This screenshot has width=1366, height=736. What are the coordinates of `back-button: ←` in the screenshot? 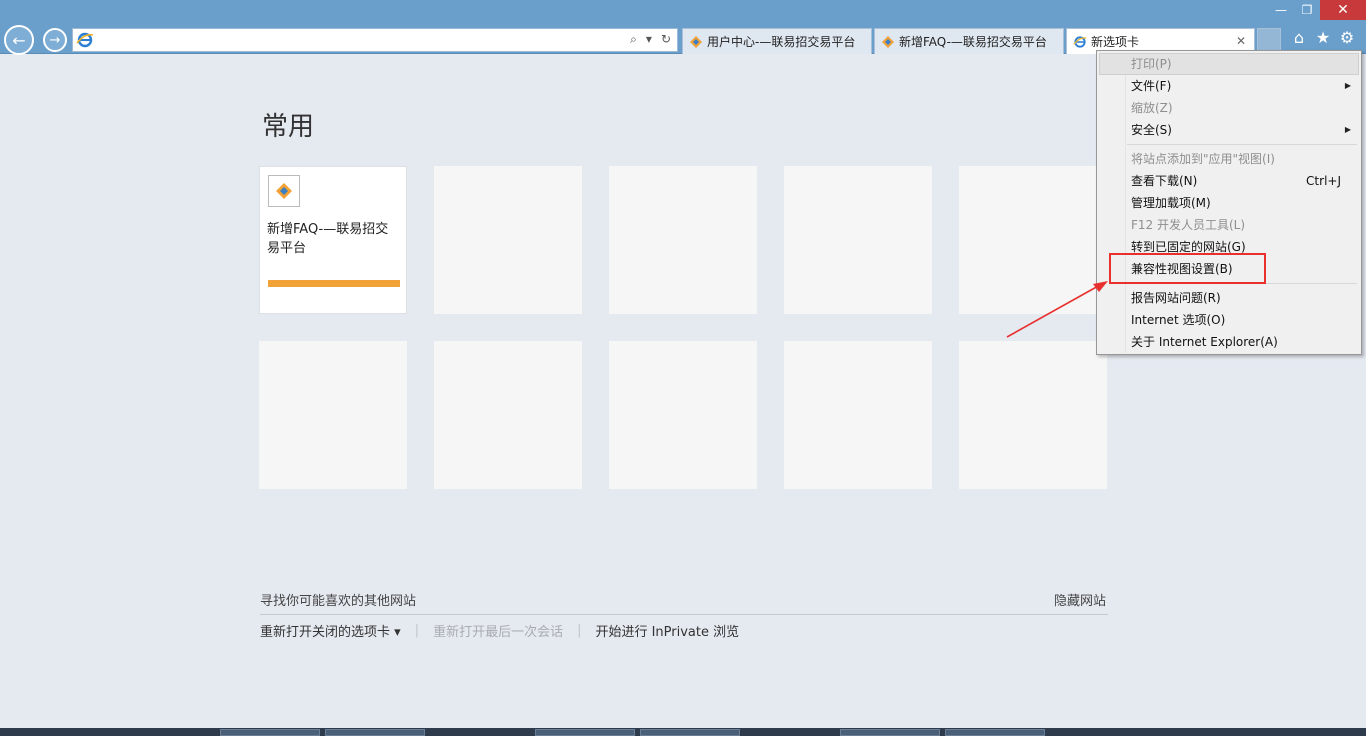 It's located at (19, 40).